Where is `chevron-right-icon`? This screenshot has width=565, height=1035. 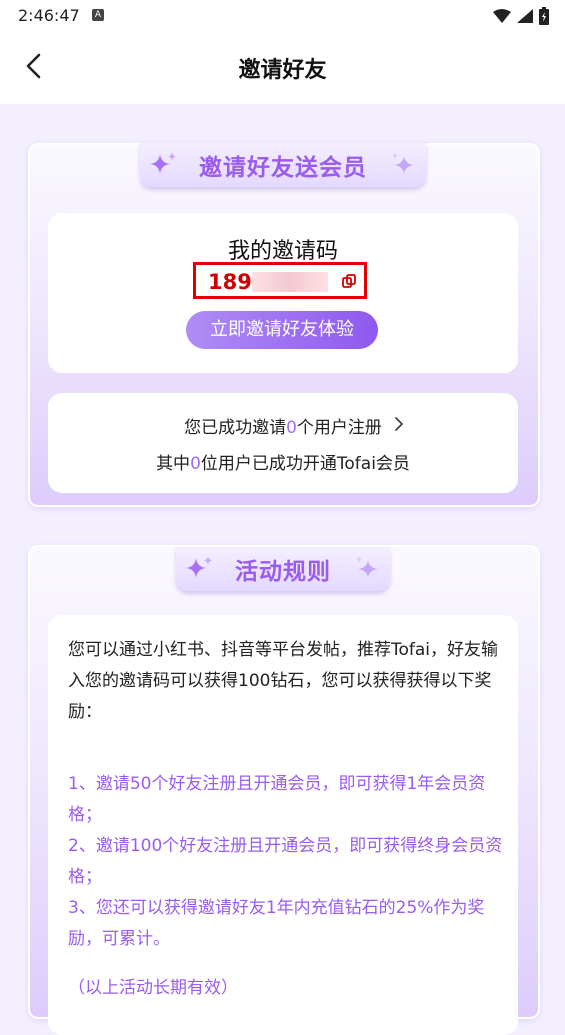
chevron-right-icon is located at coordinates (399, 424).